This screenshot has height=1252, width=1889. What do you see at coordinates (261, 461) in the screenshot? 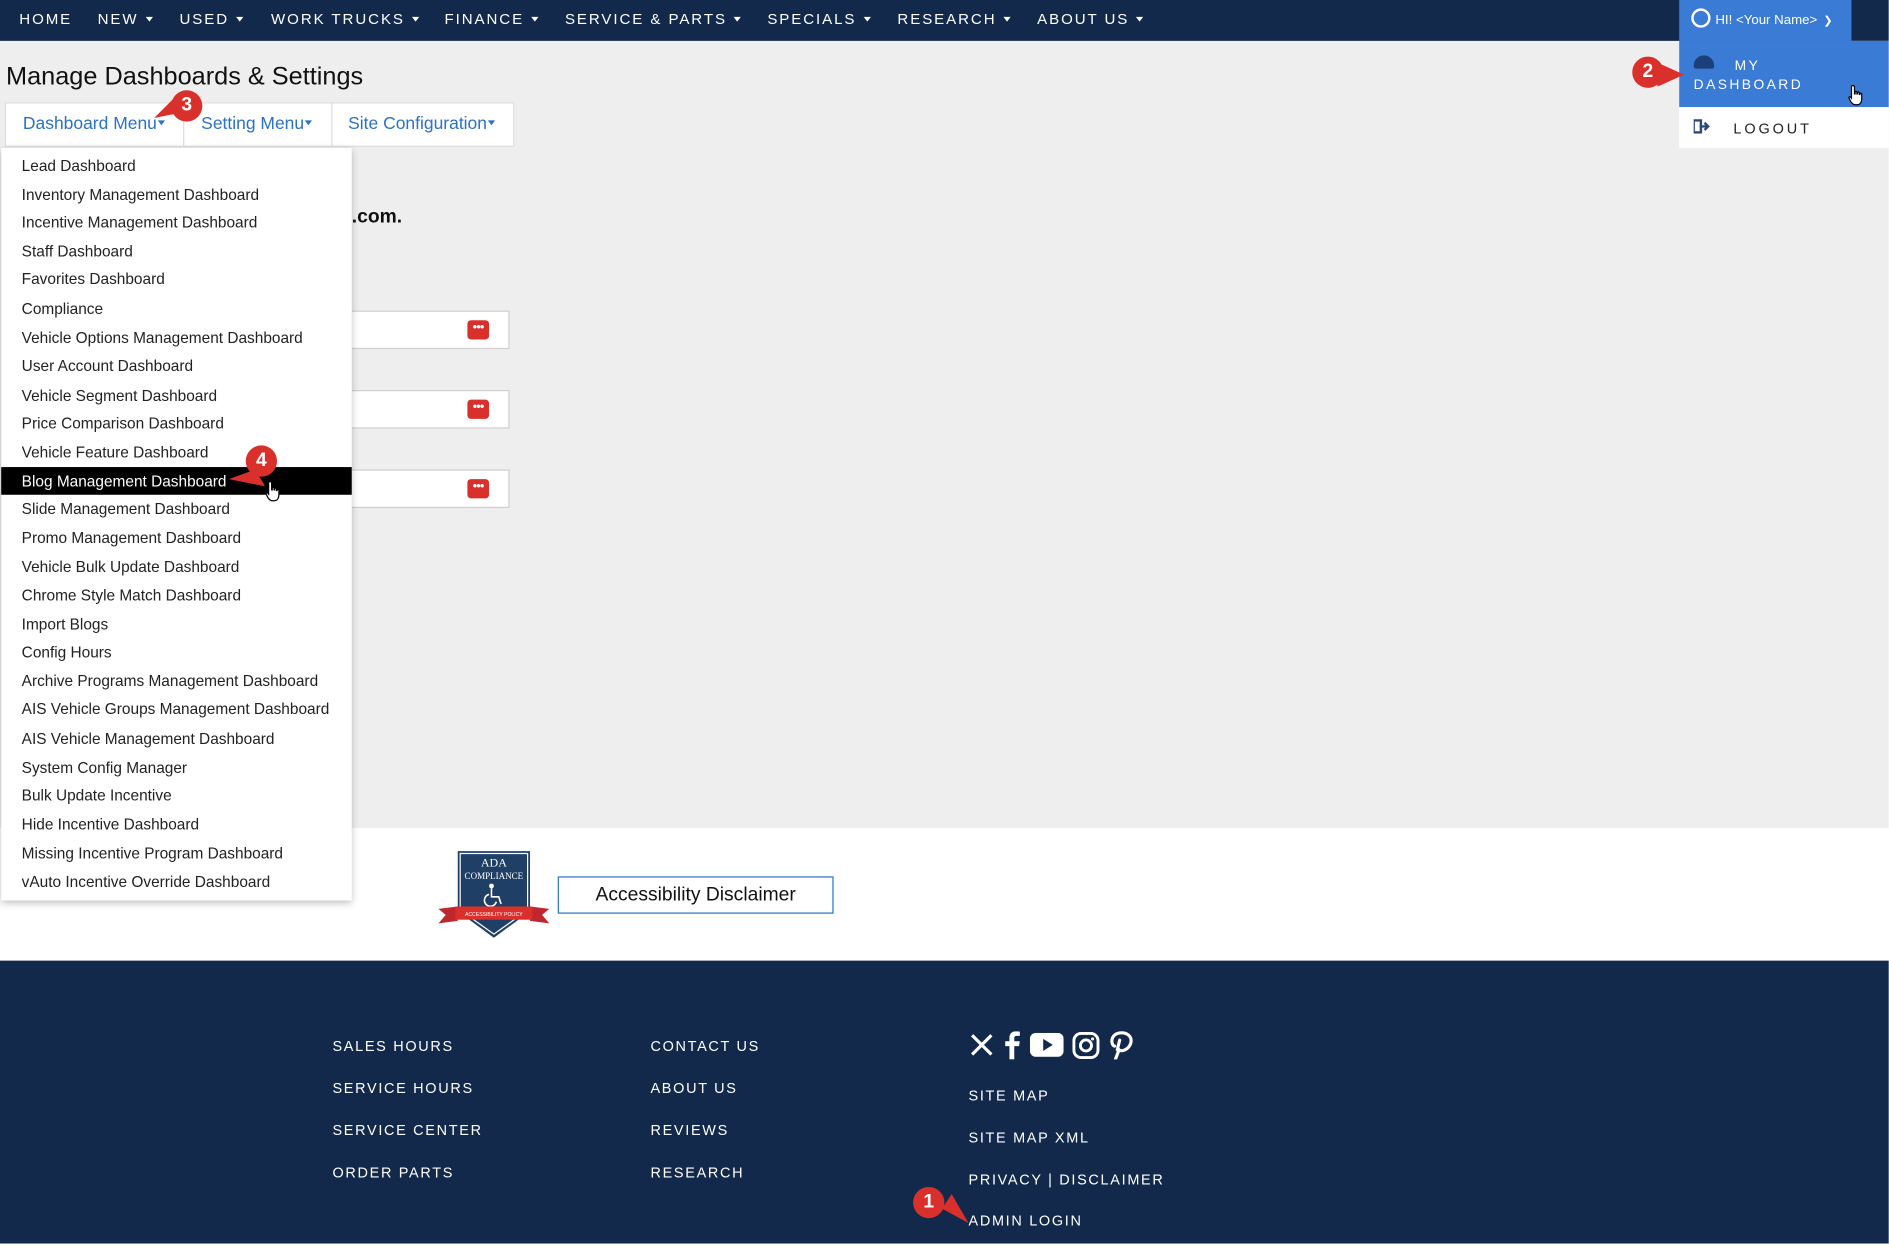
I see `callout-badge-4: 4` at bounding box center [261, 461].